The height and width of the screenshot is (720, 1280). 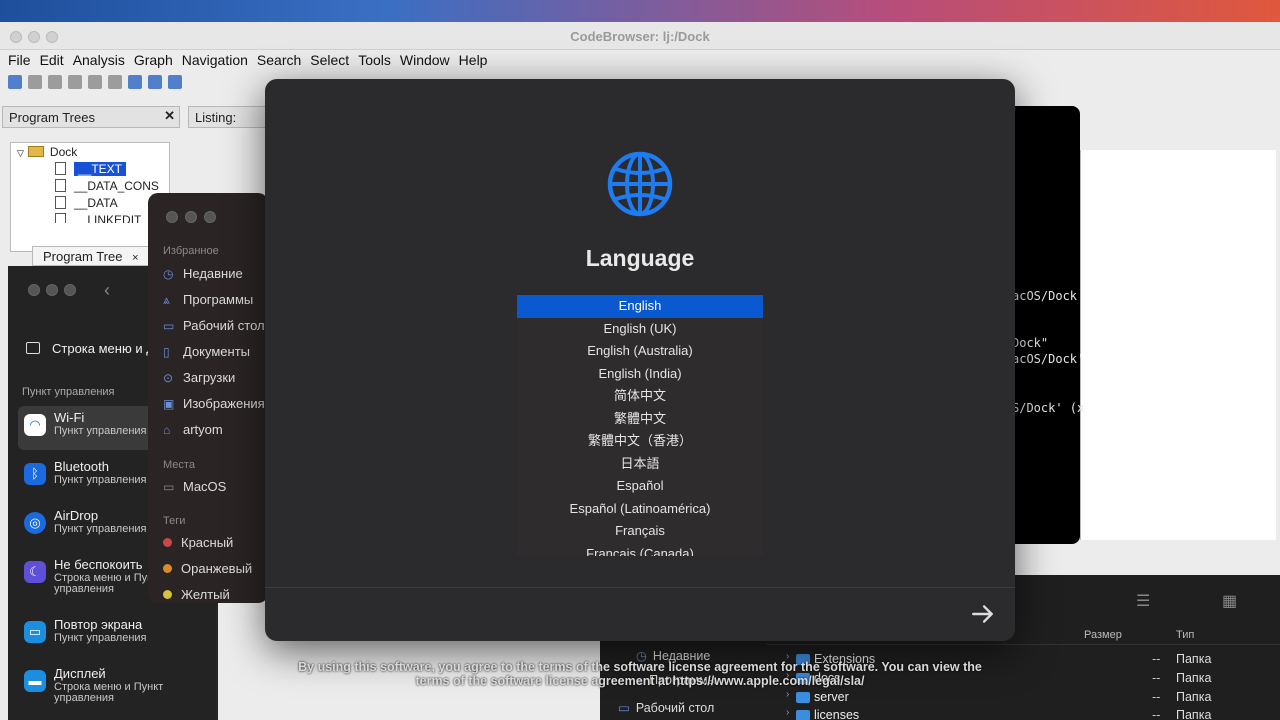 I want to click on sidebar-item-recents: ◷ Недавние, so click(x=203, y=273).